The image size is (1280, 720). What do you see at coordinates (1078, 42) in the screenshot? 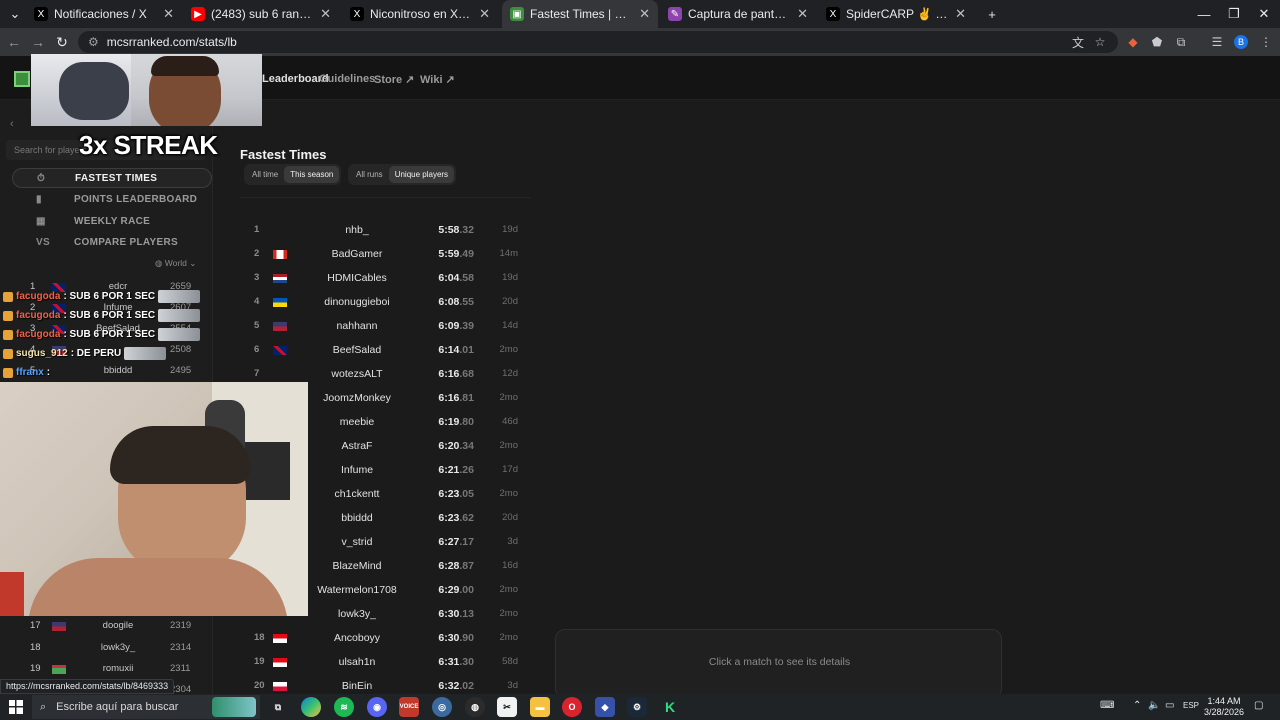
I see `translate-icon: 文` at bounding box center [1078, 42].